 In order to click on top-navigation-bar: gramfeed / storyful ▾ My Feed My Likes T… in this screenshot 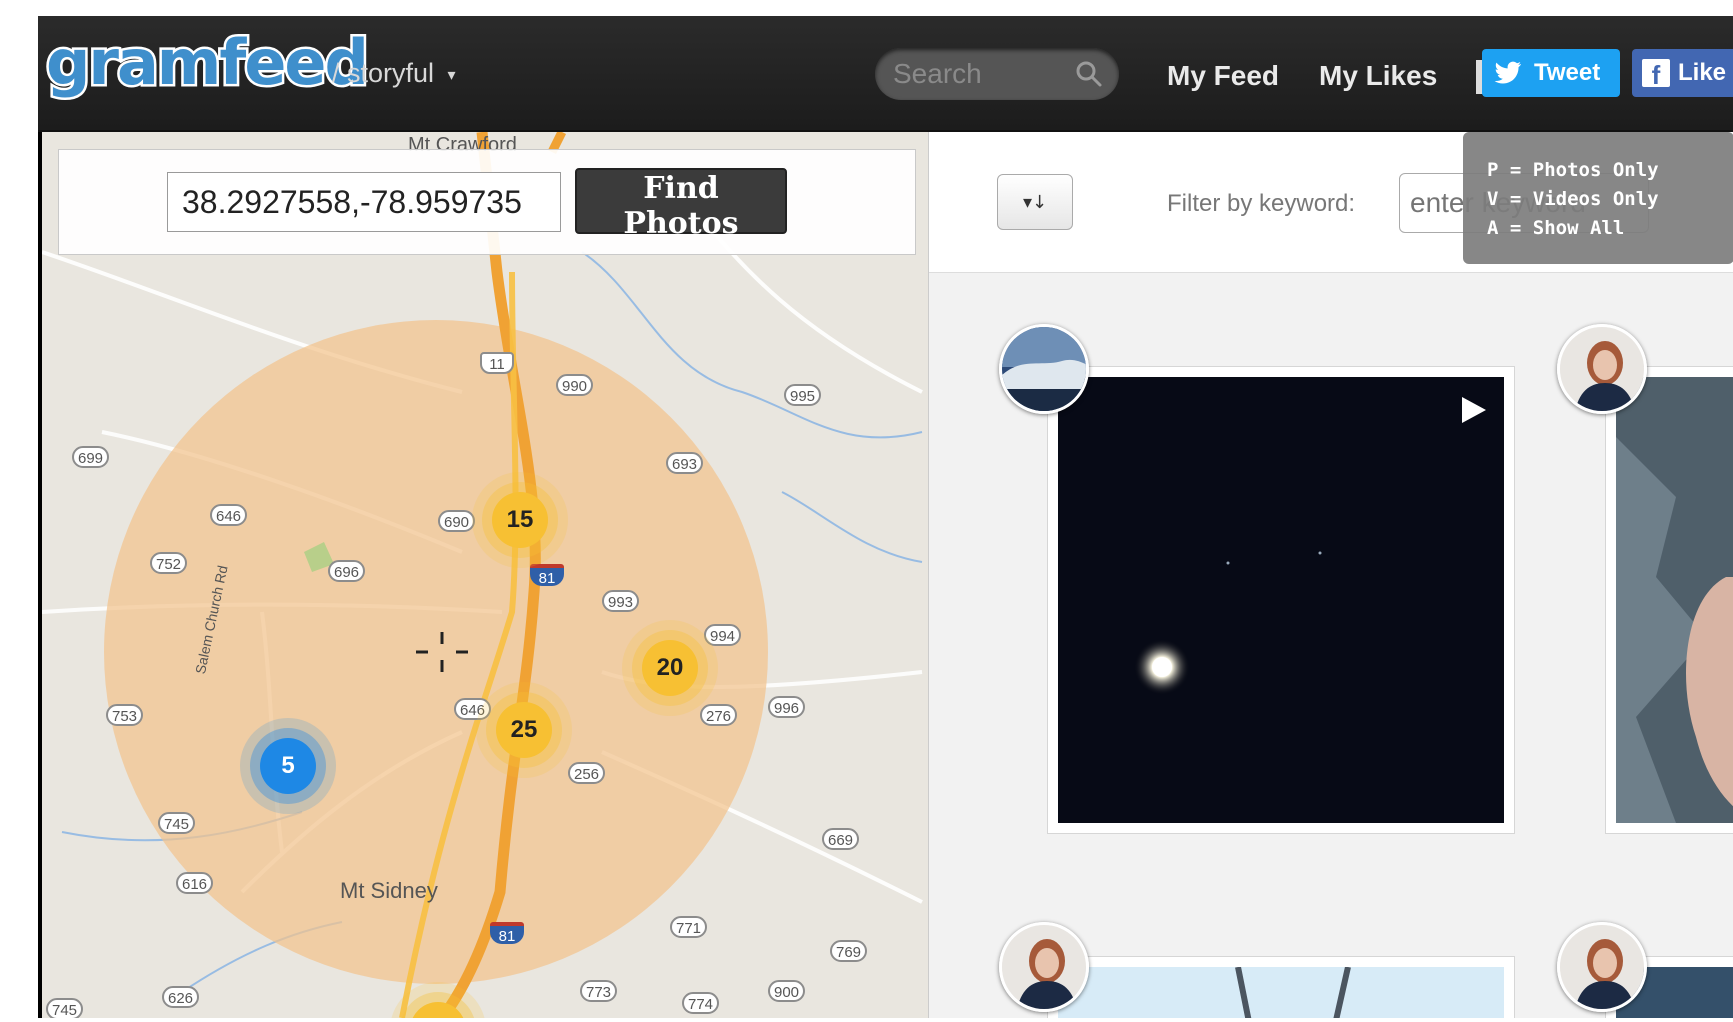, I will do `click(885, 74)`.